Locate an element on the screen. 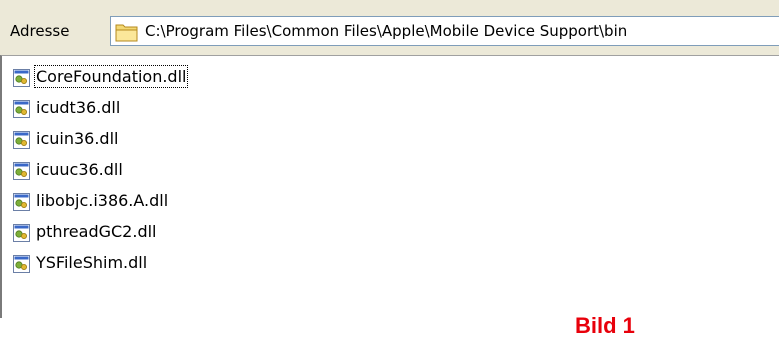 The height and width of the screenshot is (341, 779). folder-icon is located at coordinates (127, 32).